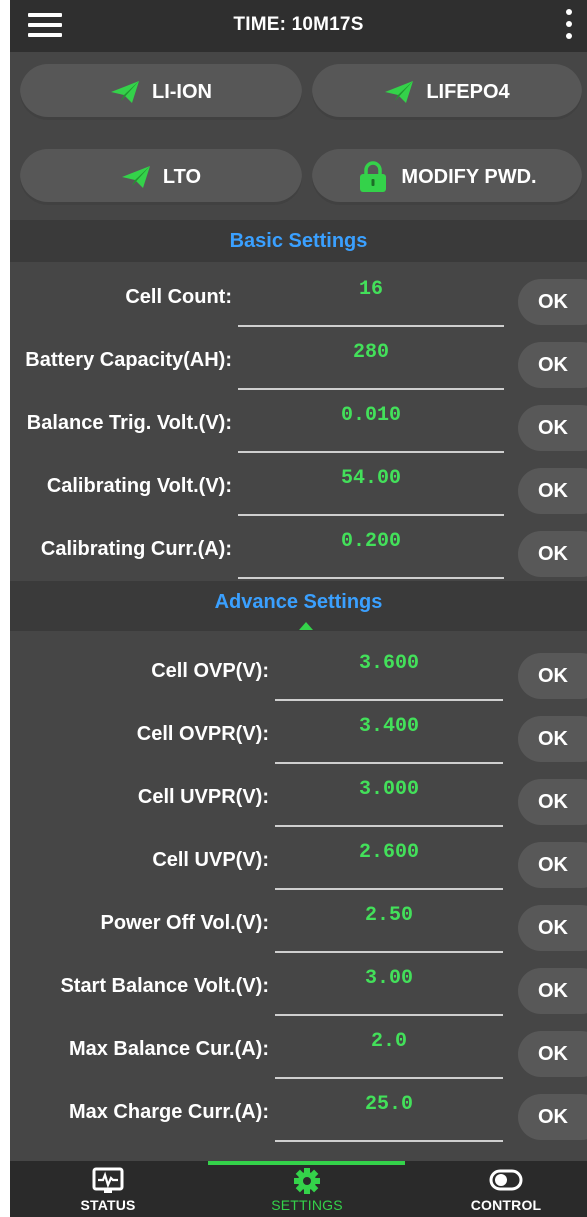 The width and height of the screenshot is (587, 1217). I want to click on page-title: TIME: 10M17S, so click(298, 24).